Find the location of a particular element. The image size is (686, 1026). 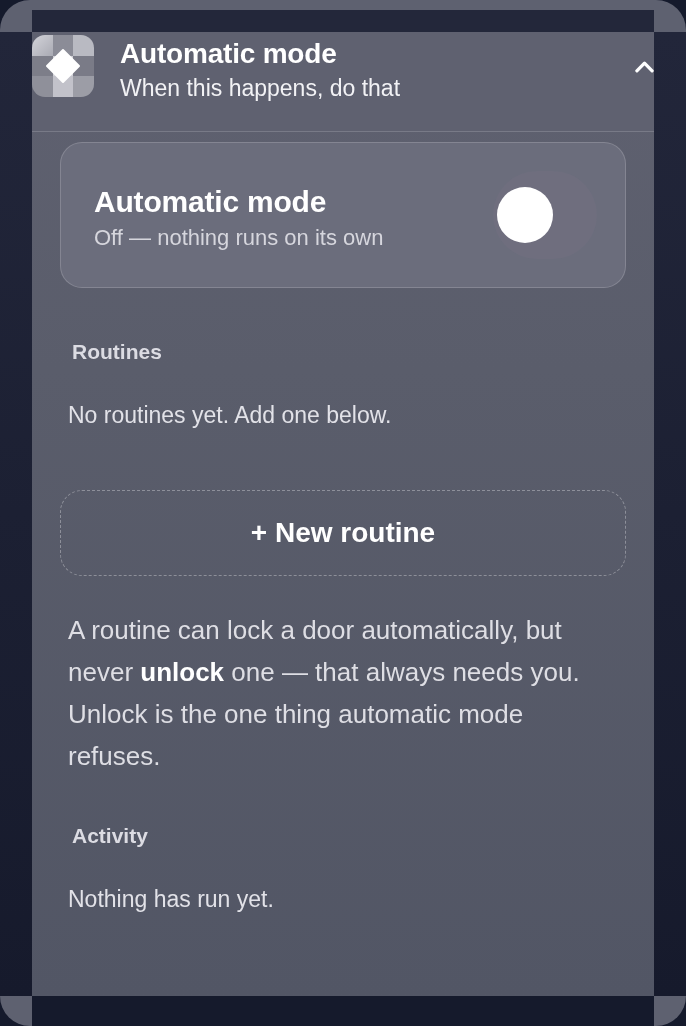

section-heading: Routines is located at coordinates (116, 352).